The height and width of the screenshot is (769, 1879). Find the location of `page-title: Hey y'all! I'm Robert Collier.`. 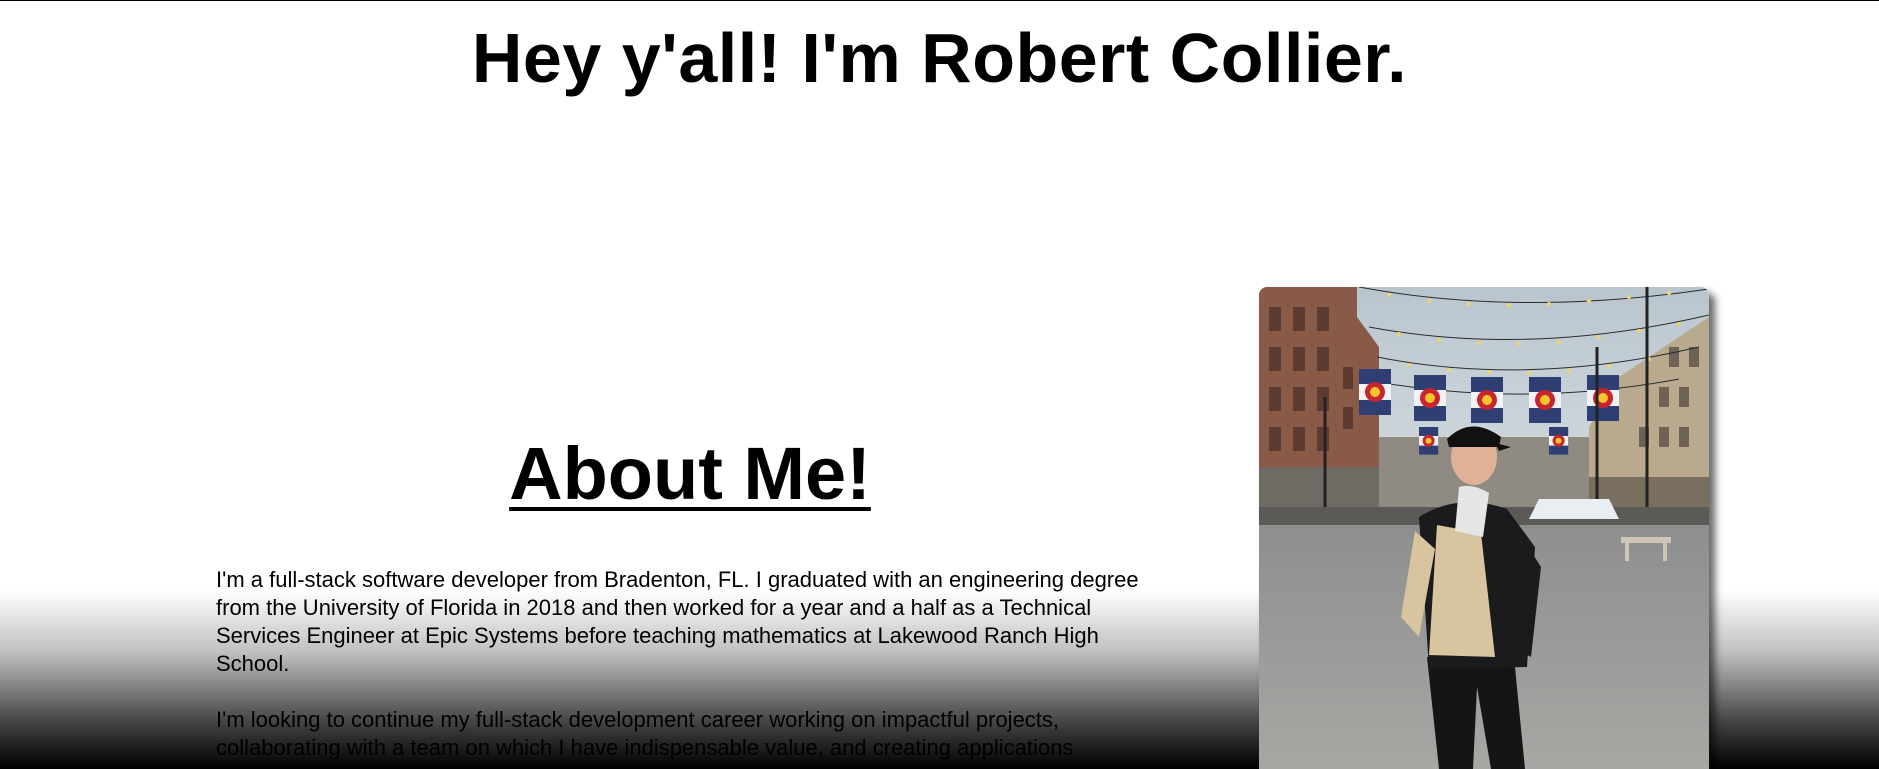

page-title: Hey y'all! I'm Robert Collier. is located at coordinates (939, 58).